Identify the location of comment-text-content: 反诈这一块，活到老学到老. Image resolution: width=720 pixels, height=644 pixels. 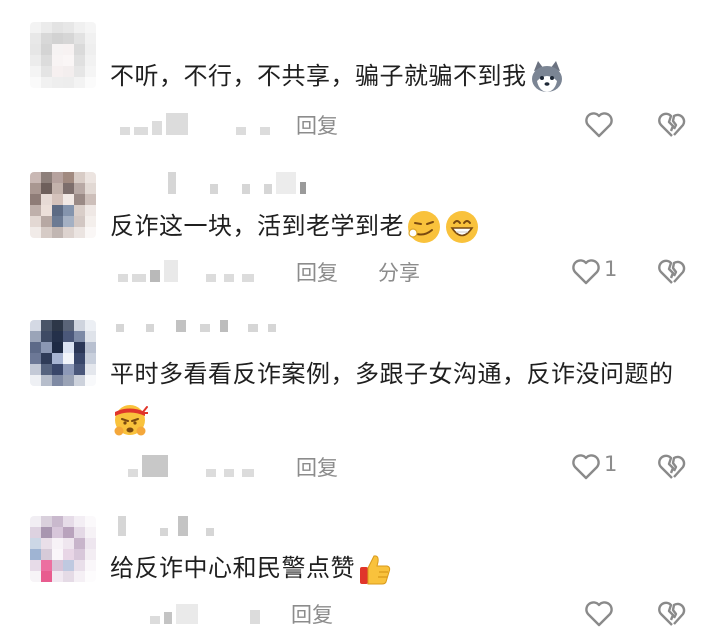
(257, 226).